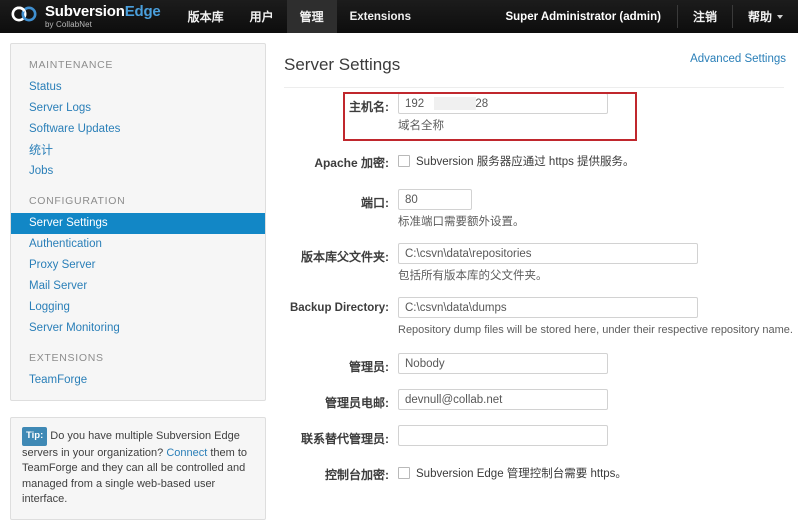  What do you see at coordinates (138, 328) in the screenshot?
I see `sidebar-item-server-monitoring: Server Monitoring` at bounding box center [138, 328].